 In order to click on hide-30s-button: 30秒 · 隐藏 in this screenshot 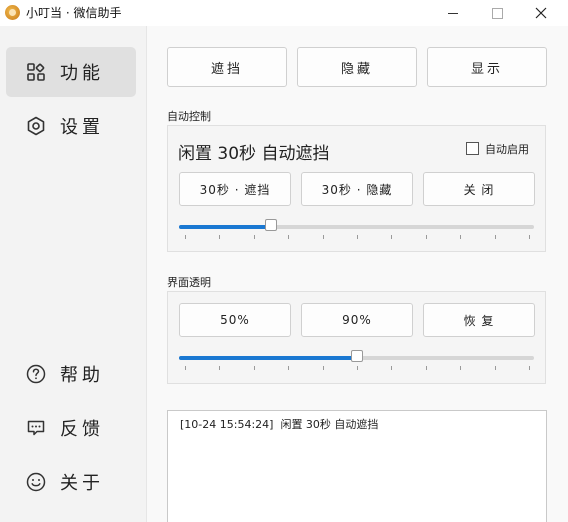, I will do `click(357, 189)`.